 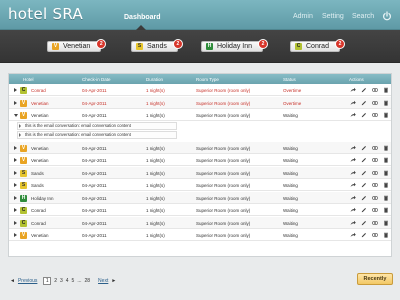 I want to click on cell-room-type: Superior Room (room only), so click(x=223, y=173).